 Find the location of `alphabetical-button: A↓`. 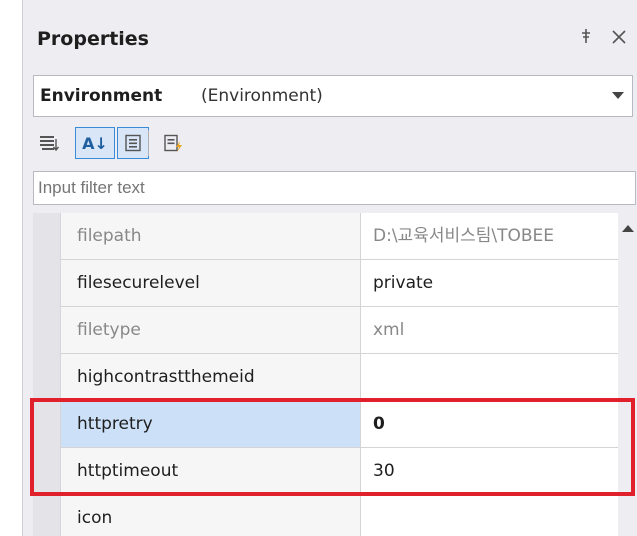

alphabetical-button: A↓ is located at coordinates (95, 143).